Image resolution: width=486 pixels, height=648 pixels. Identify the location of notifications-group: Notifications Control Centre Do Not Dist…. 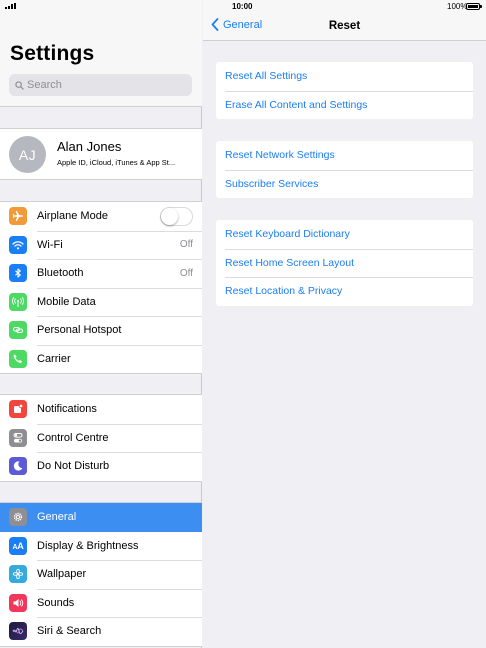
(101, 438).